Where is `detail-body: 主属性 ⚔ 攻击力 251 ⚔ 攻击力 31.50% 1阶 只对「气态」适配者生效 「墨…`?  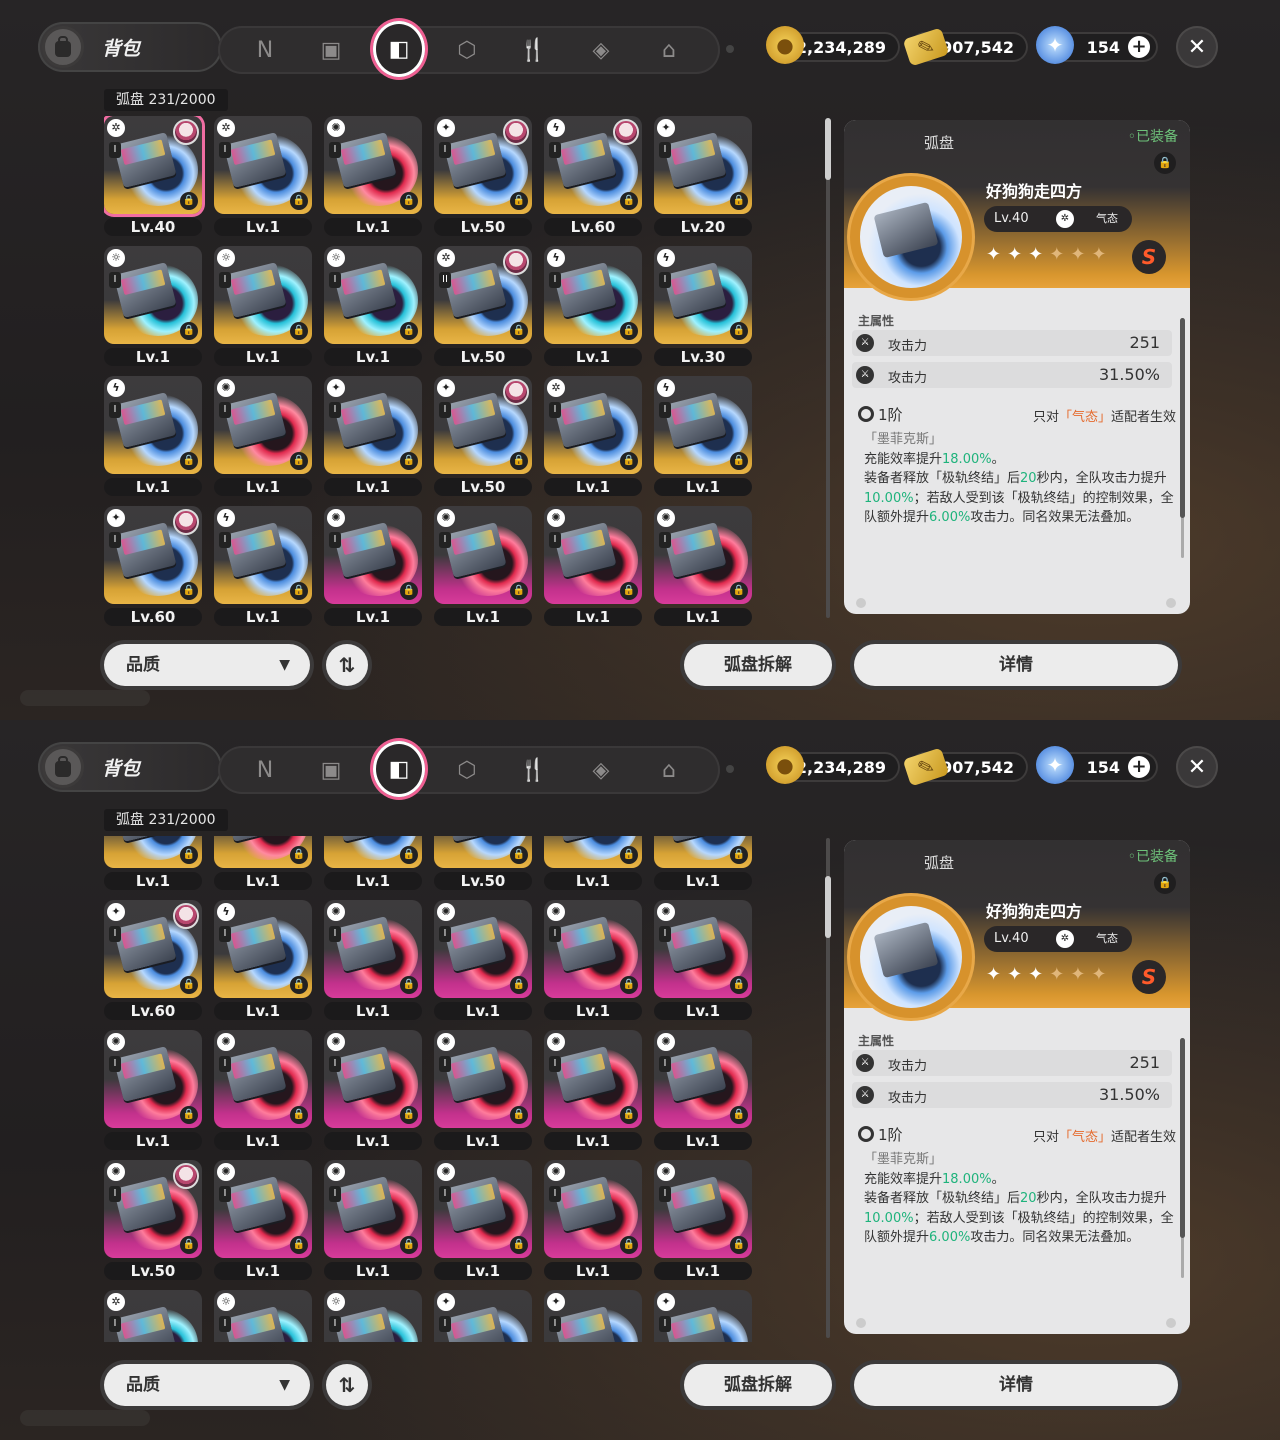 detail-body: 主属性 ⚔ 攻击力 251 ⚔ 攻击力 31.50% 1阶 只对「气态」适配者生效 「墨… is located at coordinates (1017, 1171).